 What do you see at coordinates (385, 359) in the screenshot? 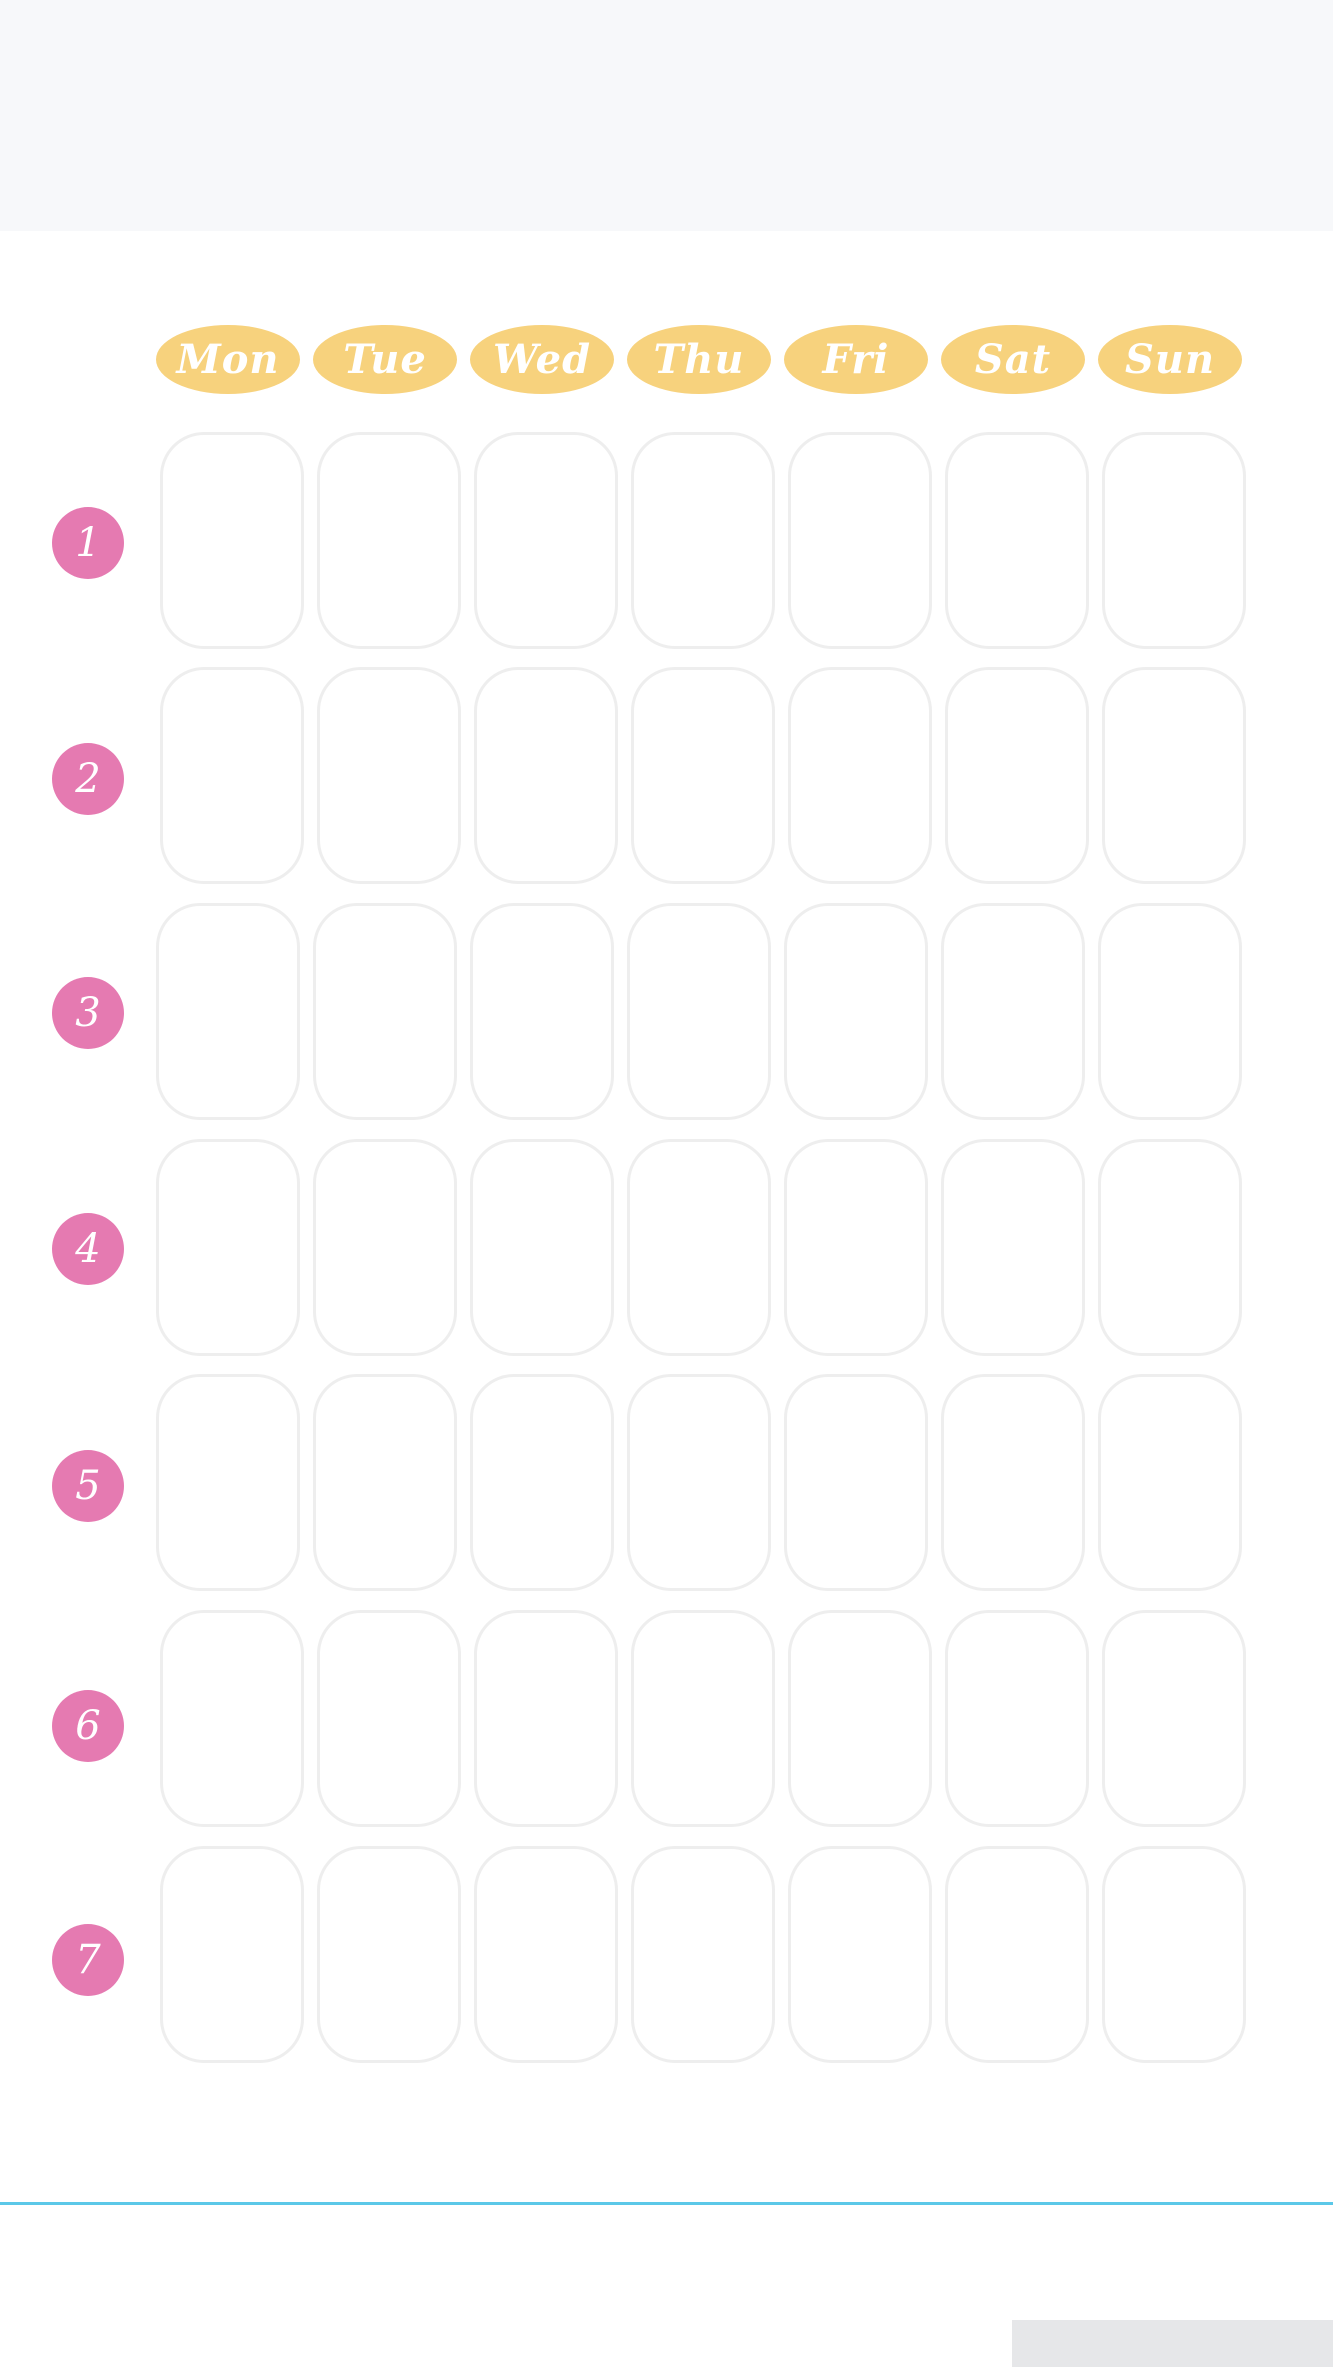
I see `day-header-tue: Tue` at bounding box center [385, 359].